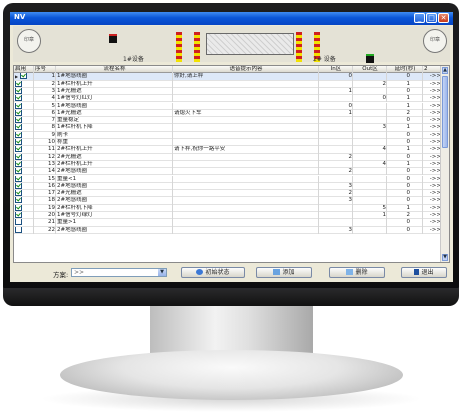  Describe the element at coordinates (419, 18) in the screenshot. I see `minimize-button: _` at that location.